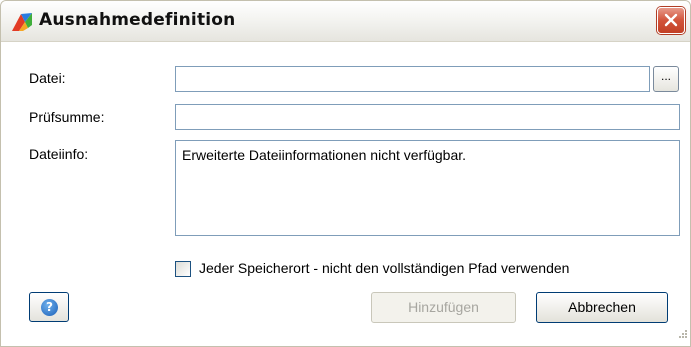  I want to click on window-title: Ausnahmedefinition, so click(137, 20).